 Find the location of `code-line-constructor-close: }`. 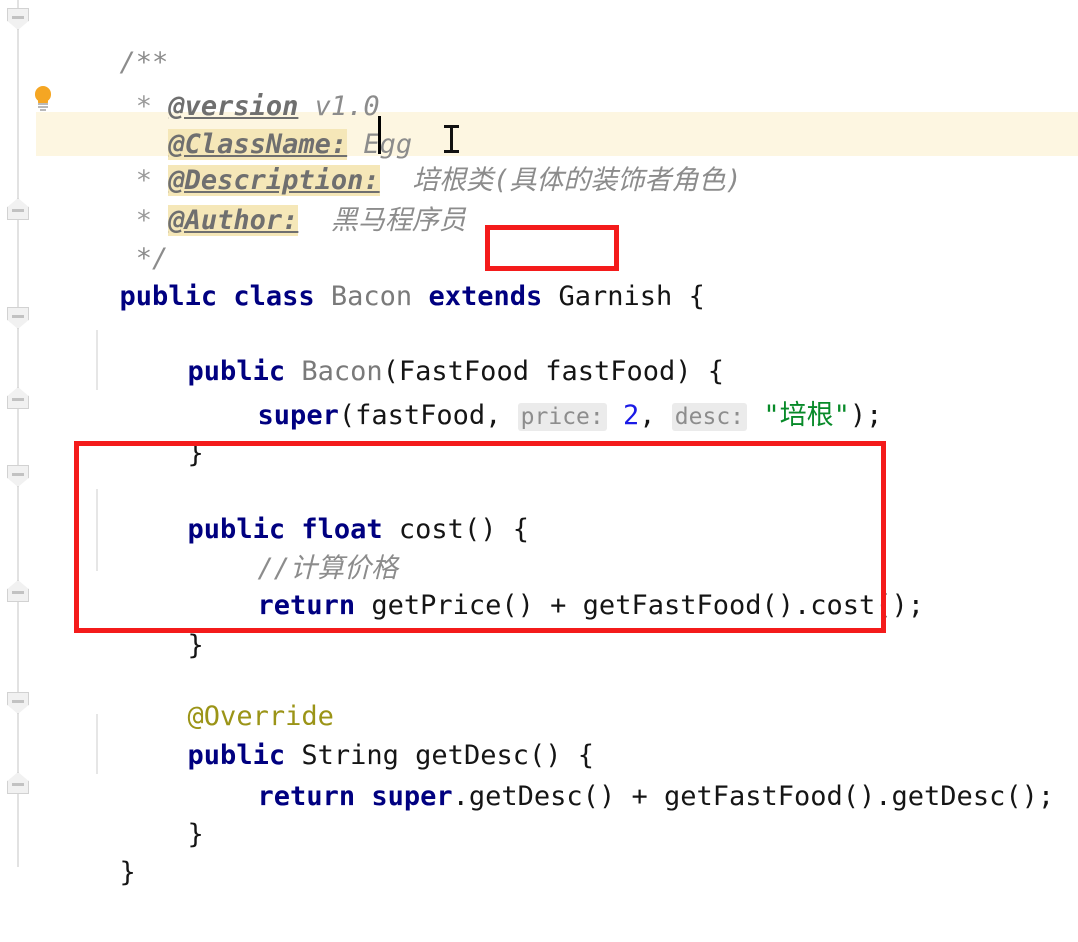

code-line-constructor-close: } is located at coordinates (195, 453).